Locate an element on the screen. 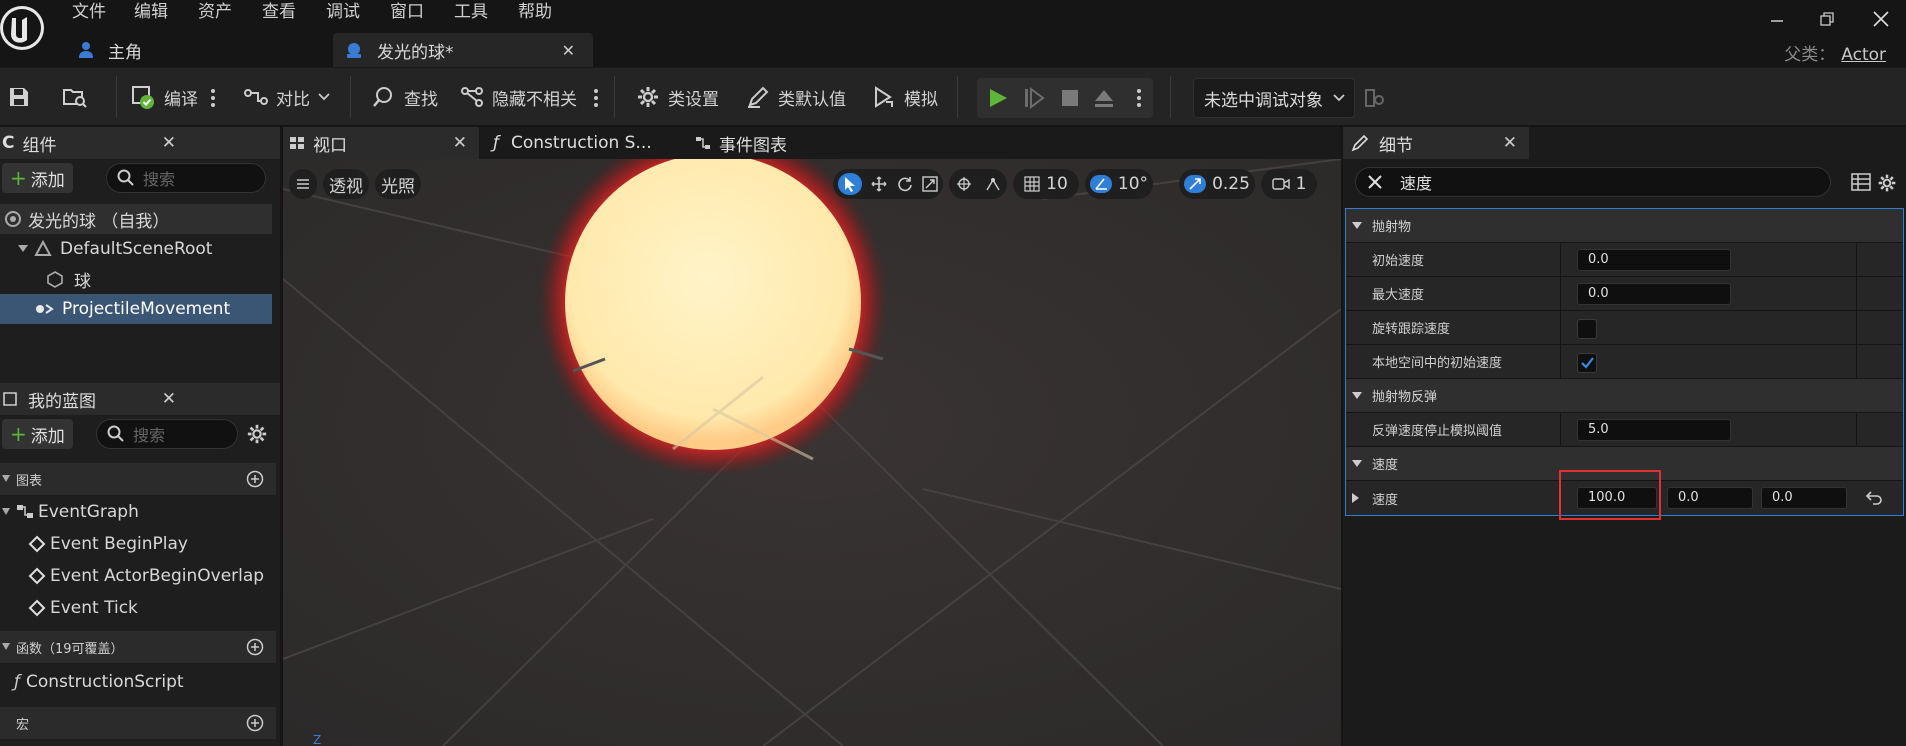 The image size is (1906, 746). event-item-actor-begin-overlap: Event ActorBeginOverlap is located at coordinates (152, 576).